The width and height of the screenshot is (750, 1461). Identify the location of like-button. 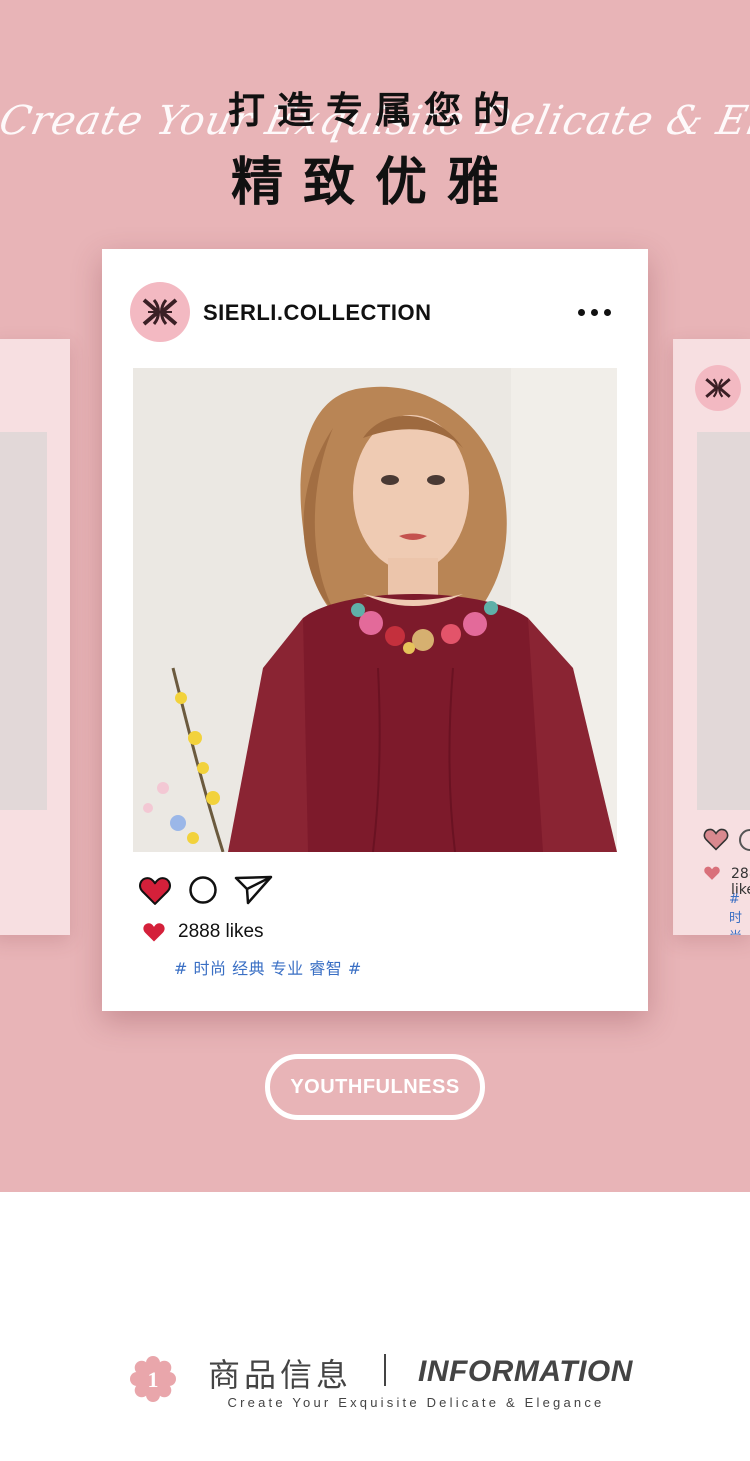
(155, 890).